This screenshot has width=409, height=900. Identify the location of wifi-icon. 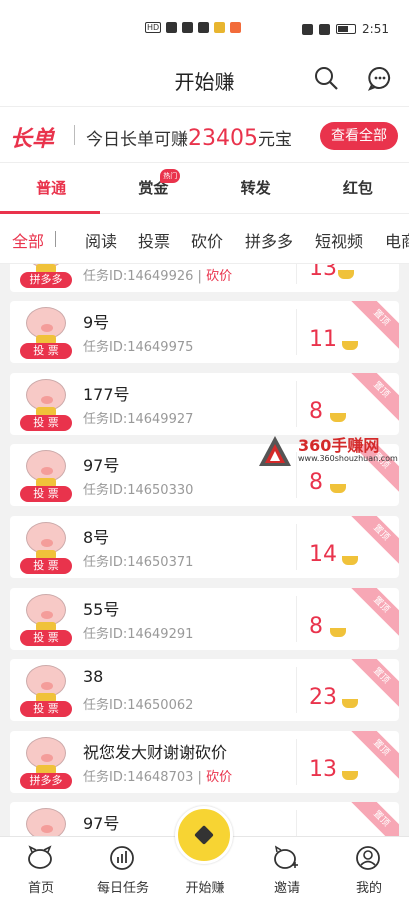
(188, 27).